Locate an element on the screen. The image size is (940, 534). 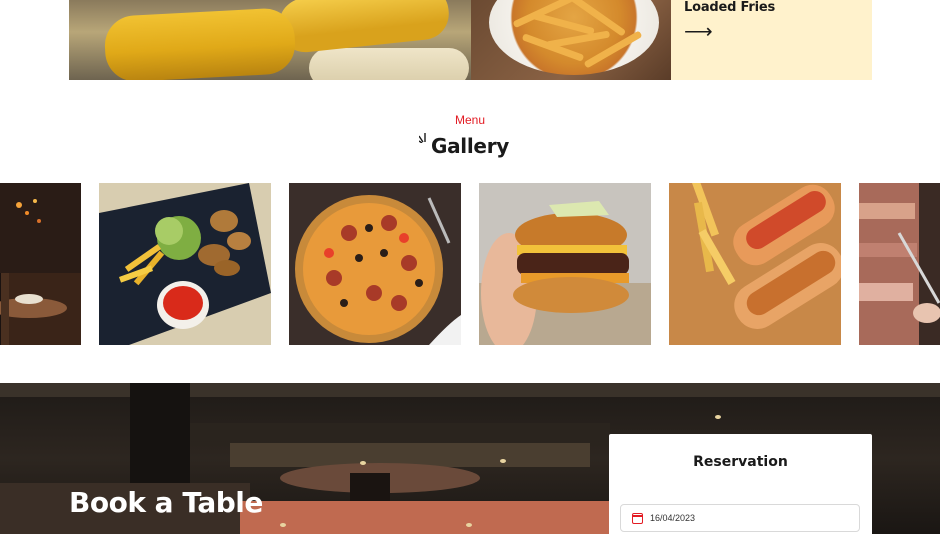
gallery-title: Gallery is located at coordinates (464, 145).